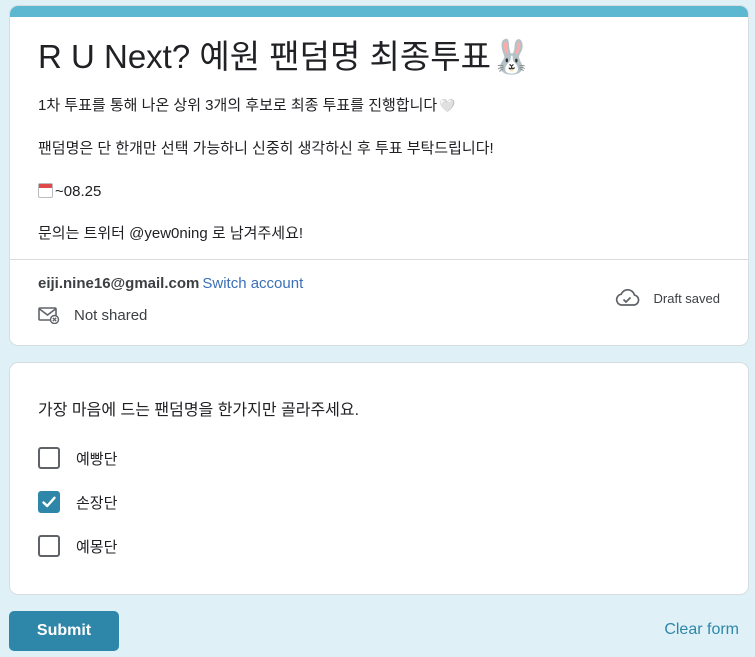 The image size is (755, 657). Describe the element at coordinates (264, 56) in the screenshot. I see `form-title-text: R U Next? 예원 팬덤명 최종투표` at that location.